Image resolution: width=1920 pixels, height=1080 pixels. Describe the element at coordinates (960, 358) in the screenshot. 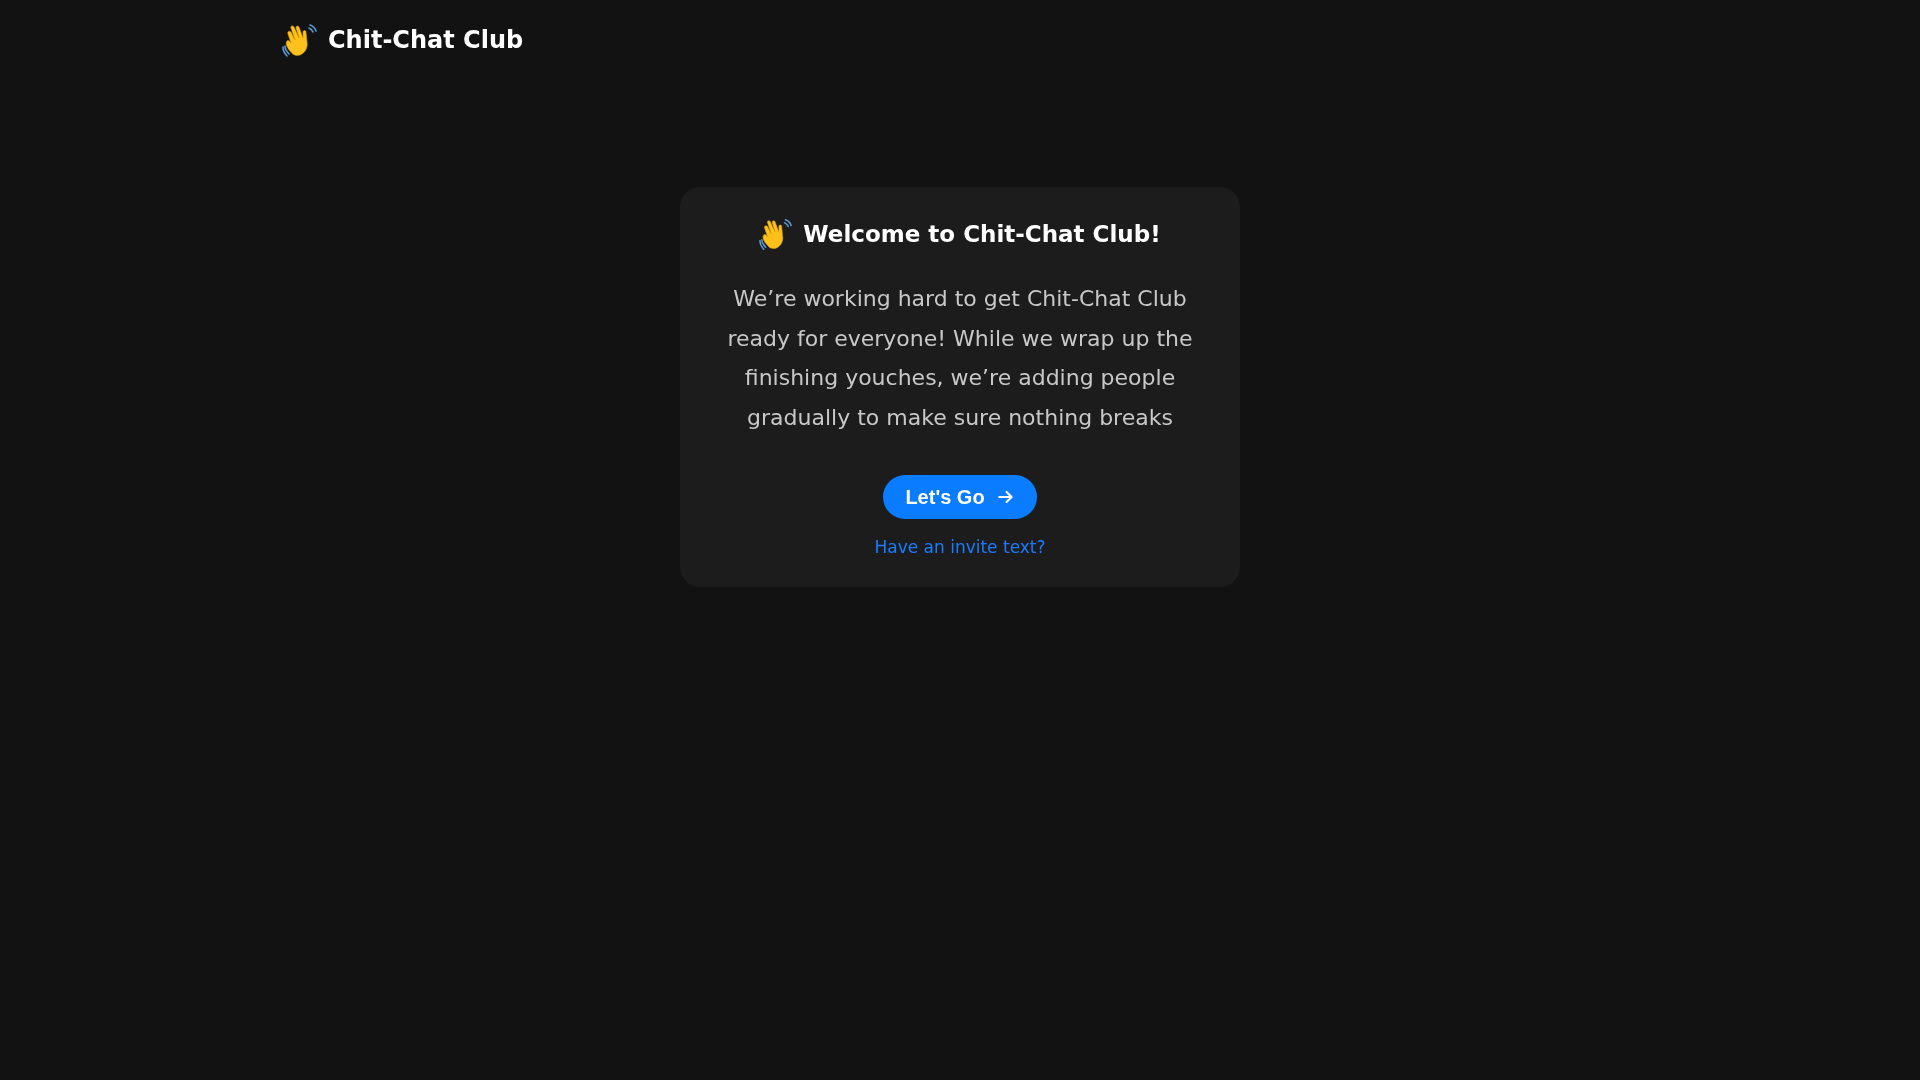

I see `welcome-message: We’re working hard to get Chit-Chat Club ready for everyone! While we wrap up the finishing youches, we’re adding people gradually to make sure nothing breaks` at that location.